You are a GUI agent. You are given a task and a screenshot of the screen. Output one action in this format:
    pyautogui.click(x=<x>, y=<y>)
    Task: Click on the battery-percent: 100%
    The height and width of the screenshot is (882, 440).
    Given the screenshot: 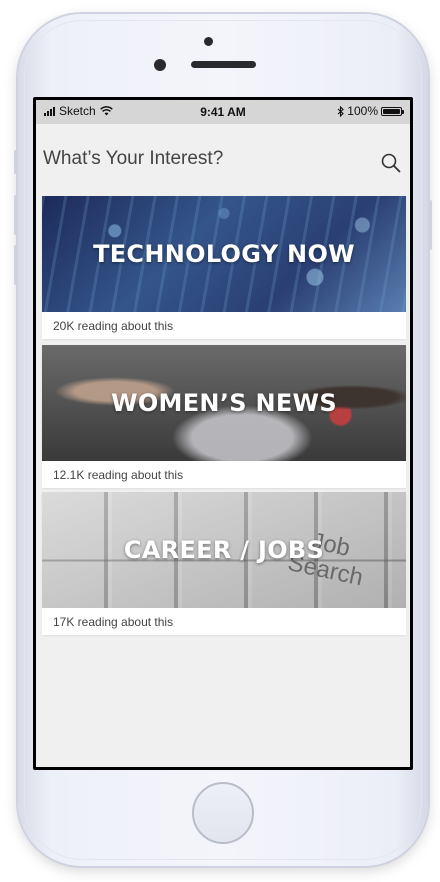 What is the action you would take?
    pyautogui.click(x=362, y=111)
    